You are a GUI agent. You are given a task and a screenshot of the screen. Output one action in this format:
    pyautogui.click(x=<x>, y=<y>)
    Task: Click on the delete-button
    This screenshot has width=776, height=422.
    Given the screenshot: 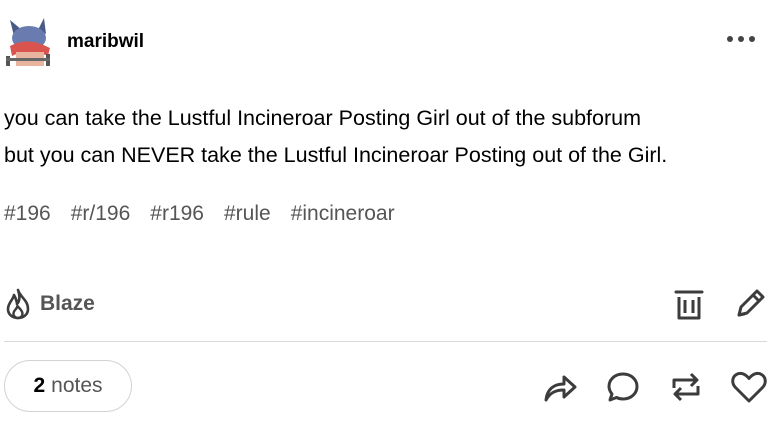 What is the action you would take?
    pyautogui.click(x=689, y=304)
    